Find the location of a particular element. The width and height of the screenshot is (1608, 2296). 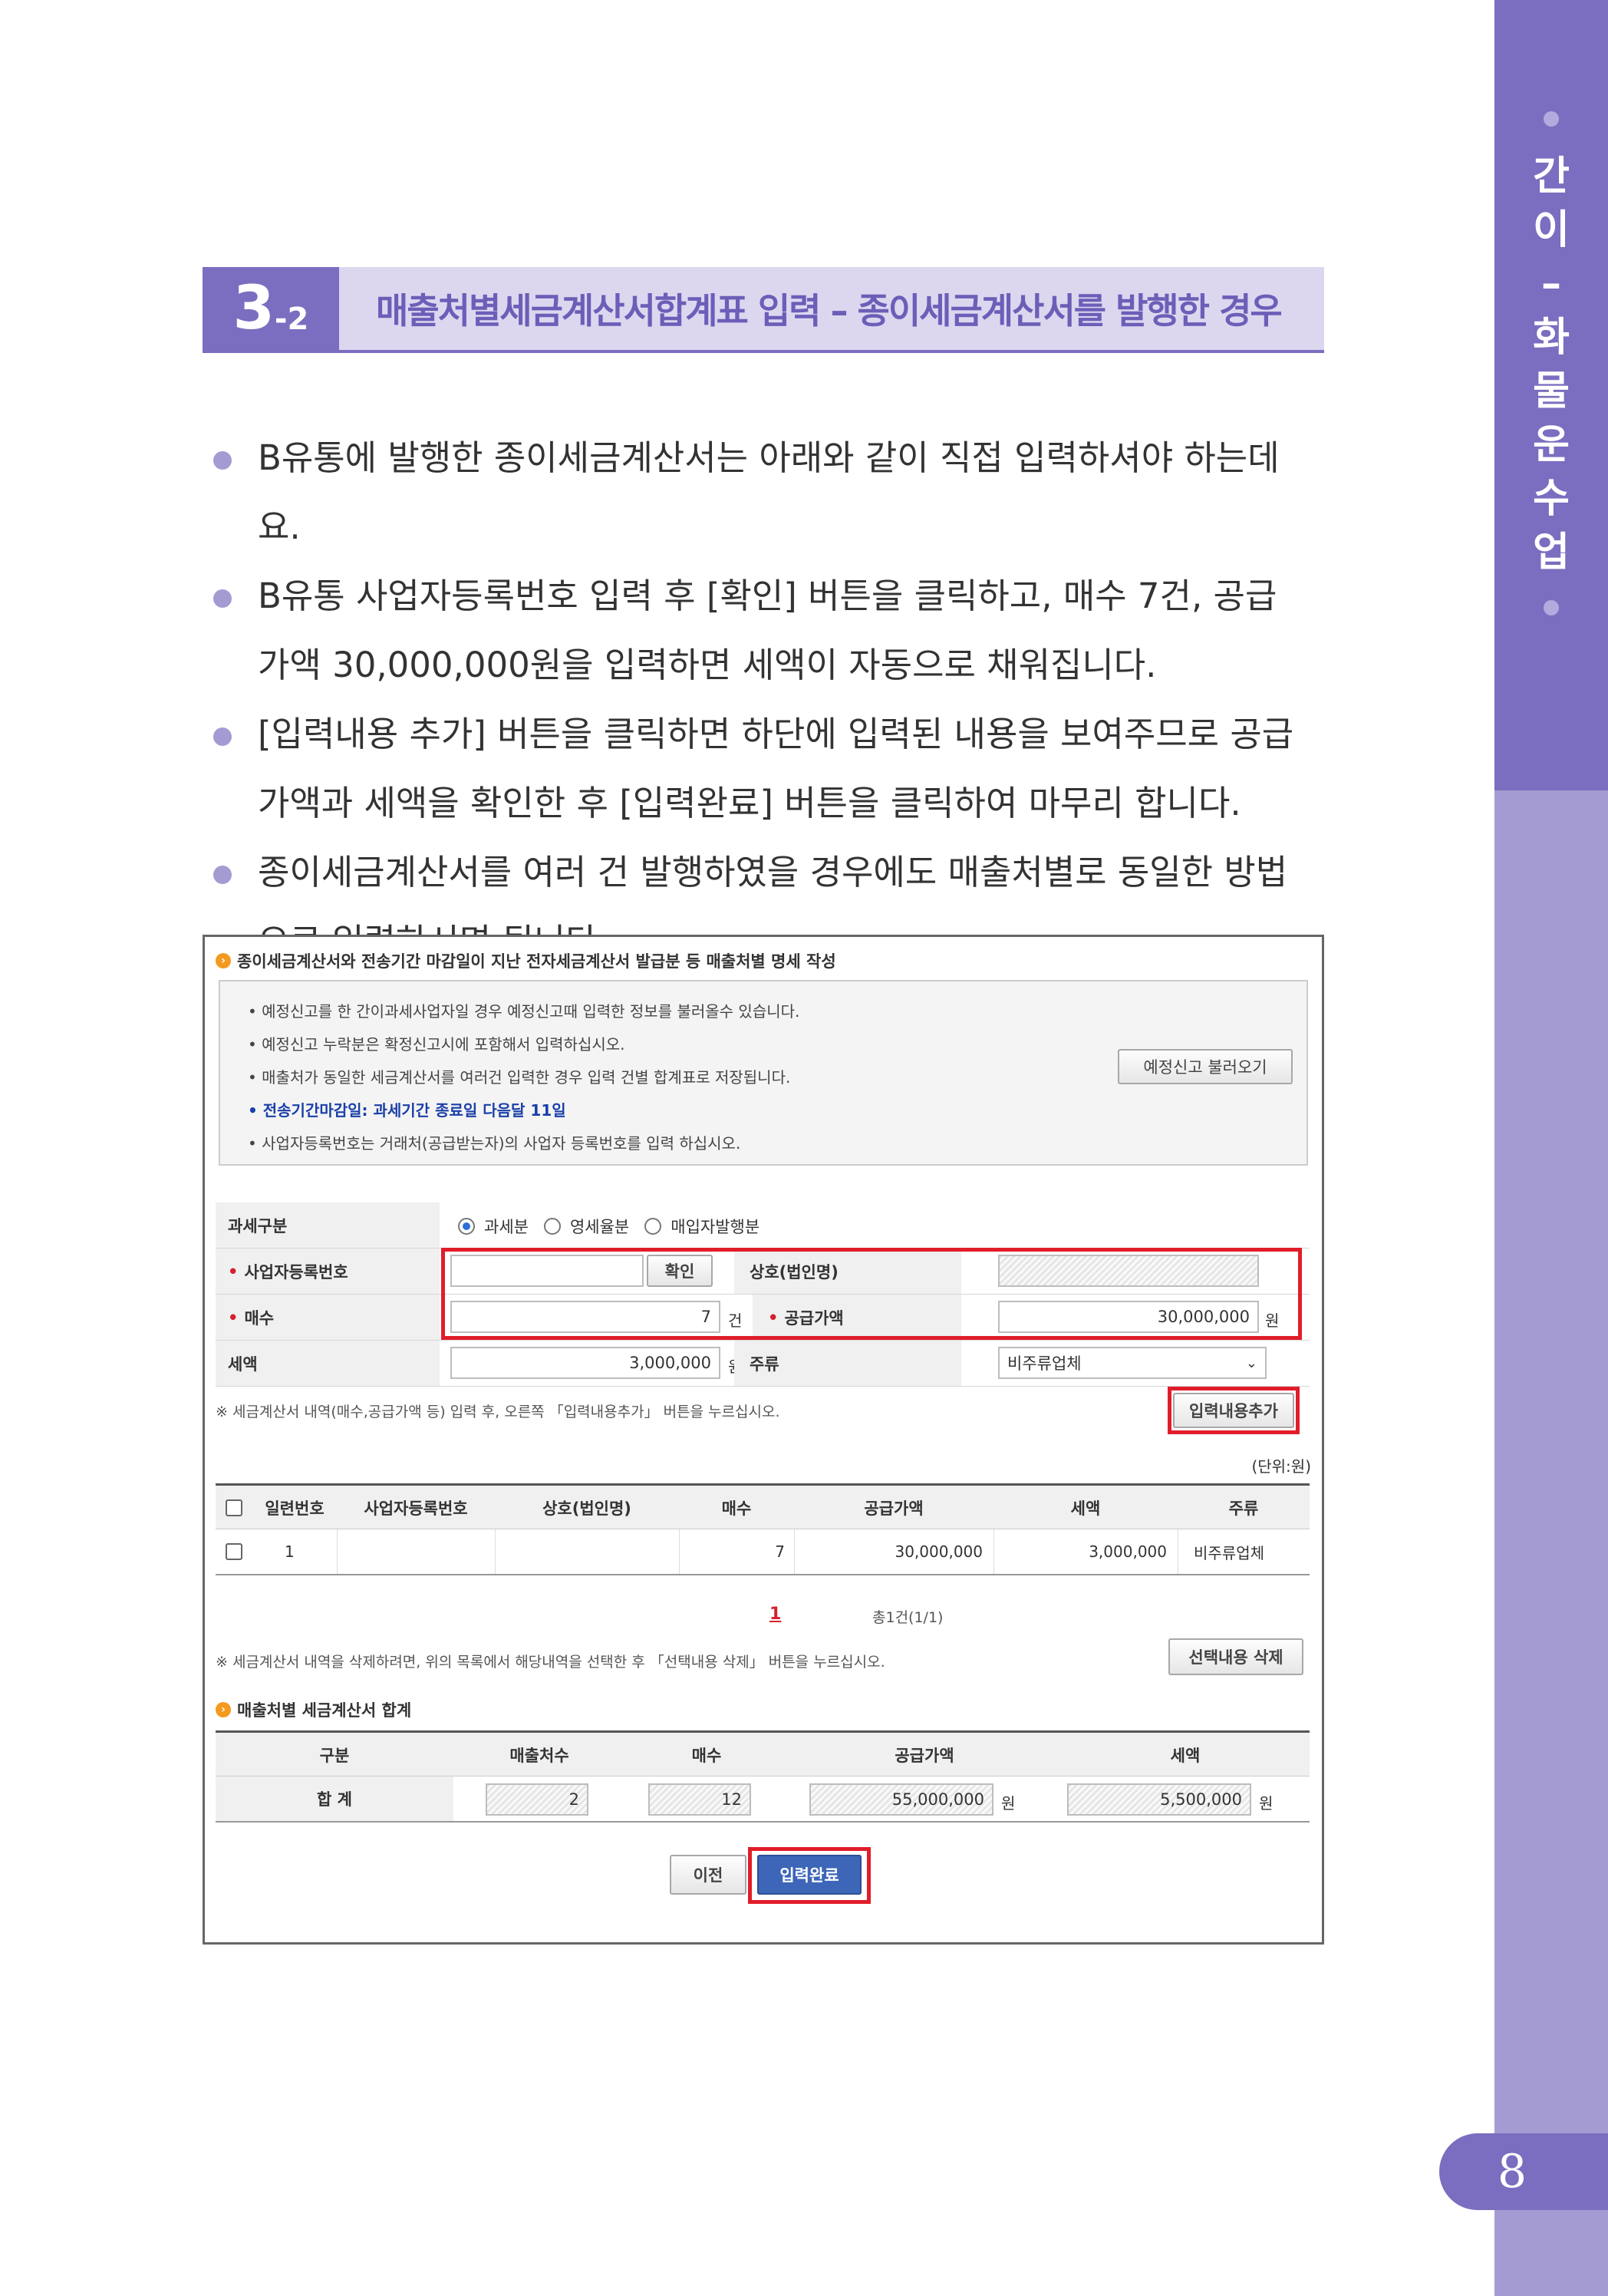

radio-label: 매입자발행분 is located at coordinates (715, 1227).